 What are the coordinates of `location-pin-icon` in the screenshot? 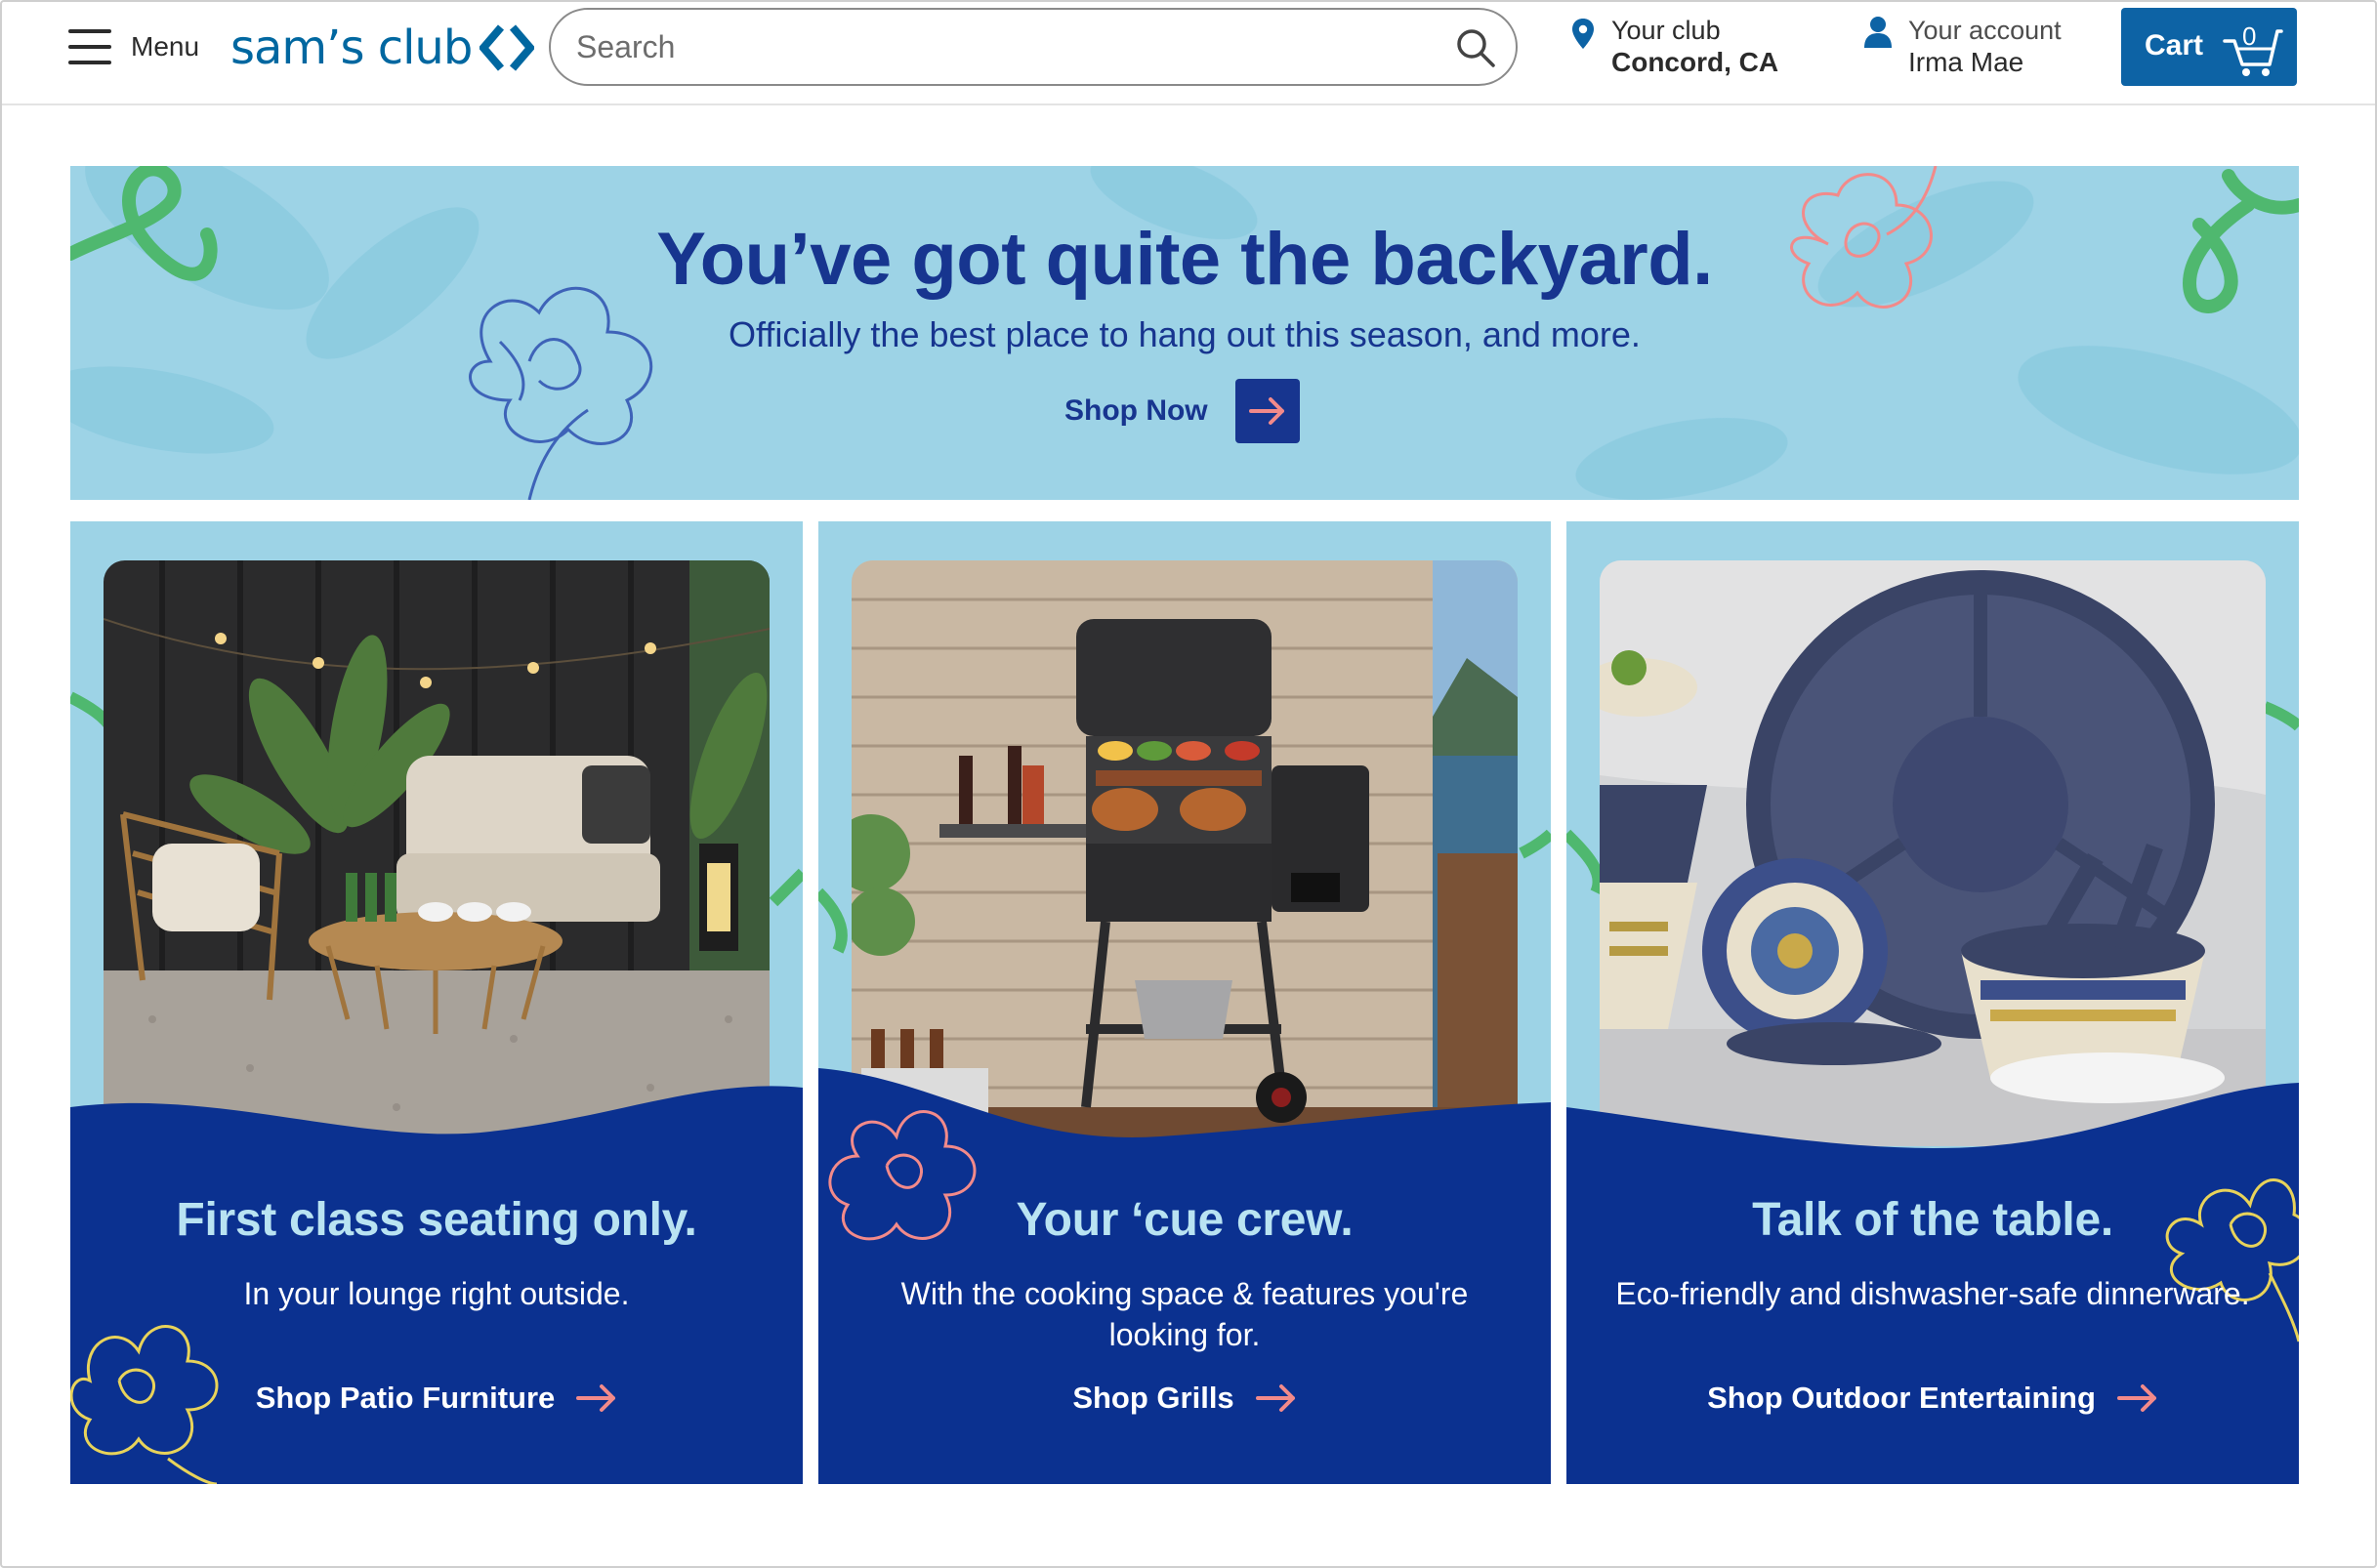 It's located at (1583, 34).